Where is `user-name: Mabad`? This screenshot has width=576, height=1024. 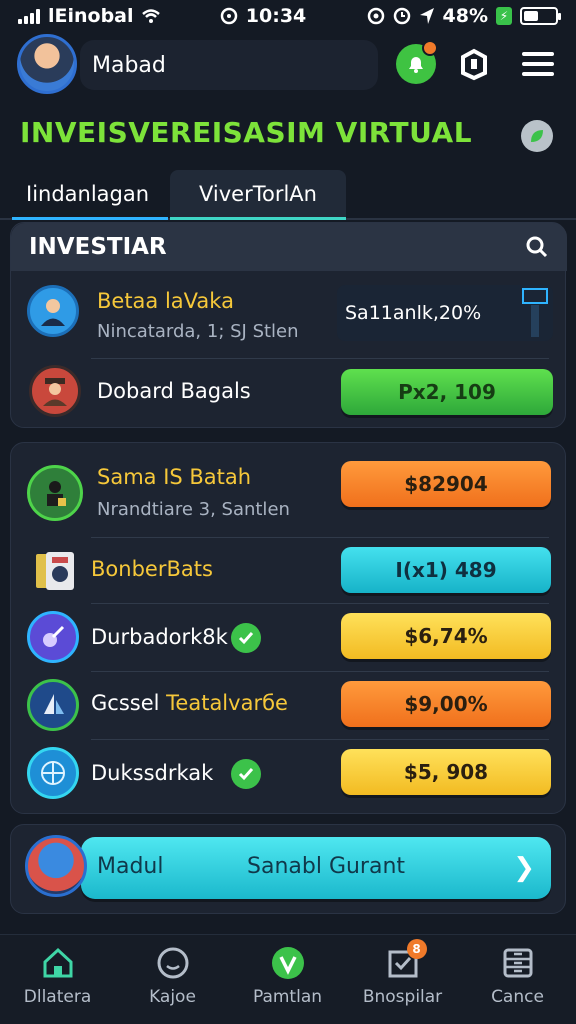
user-name: Mabad is located at coordinates (129, 65).